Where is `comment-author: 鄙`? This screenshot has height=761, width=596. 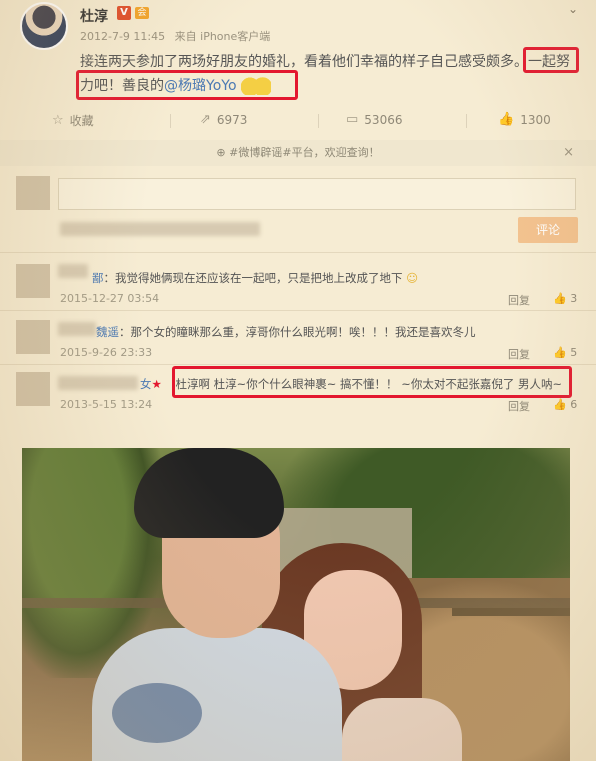
comment-author: 鄙 is located at coordinates (98, 278).